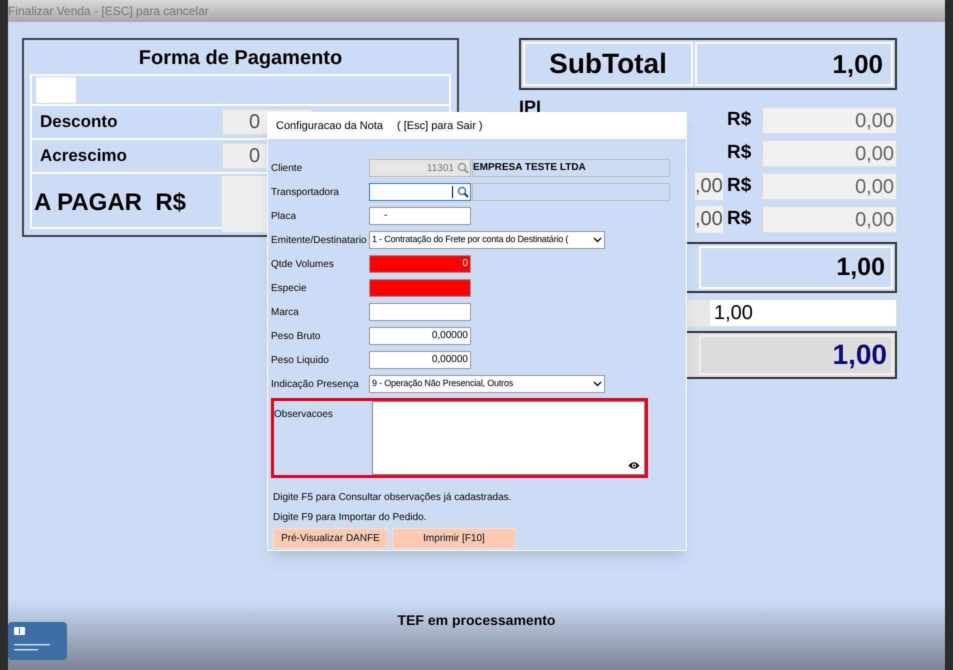 This screenshot has height=670, width=953. What do you see at coordinates (608, 64) in the screenshot?
I see `subtotal-label: SubTotal` at bounding box center [608, 64].